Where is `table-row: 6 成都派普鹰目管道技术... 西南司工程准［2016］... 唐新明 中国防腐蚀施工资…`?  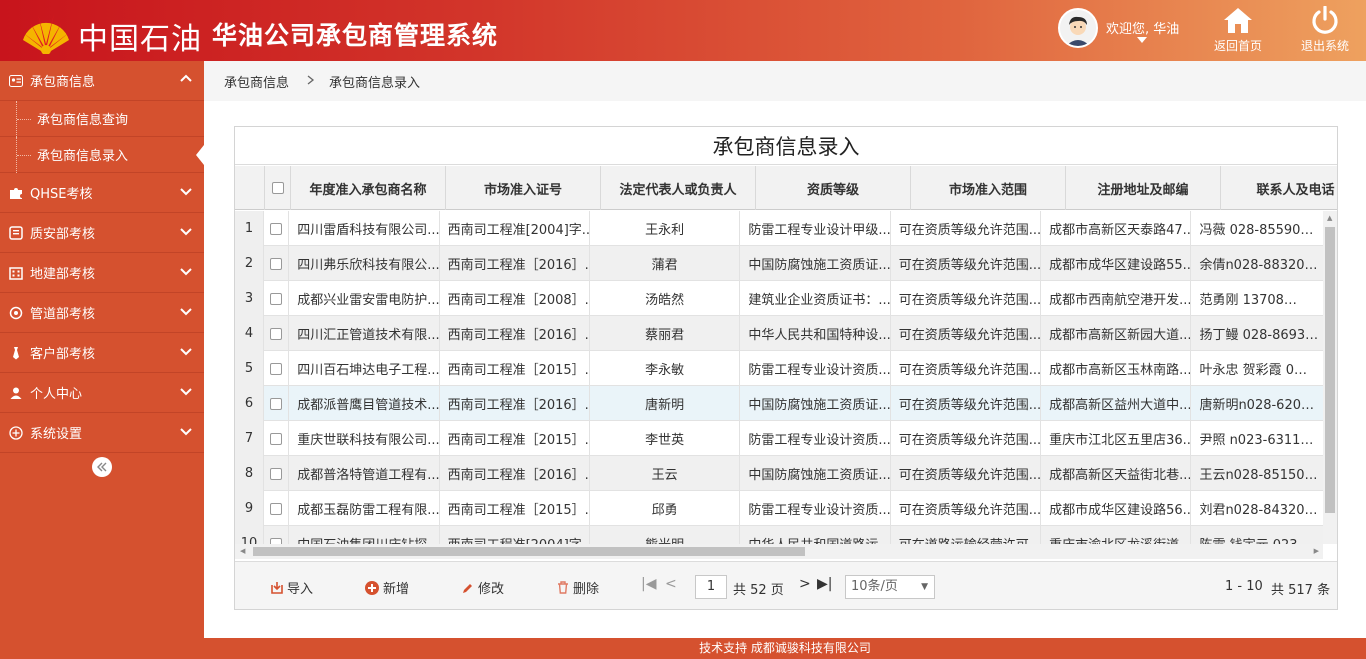
table-row: 6 成都派普鹰目管道技术... 西南司工程准［2016］... 唐新明 中国防腐蚀施工资… is located at coordinates (786, 403).